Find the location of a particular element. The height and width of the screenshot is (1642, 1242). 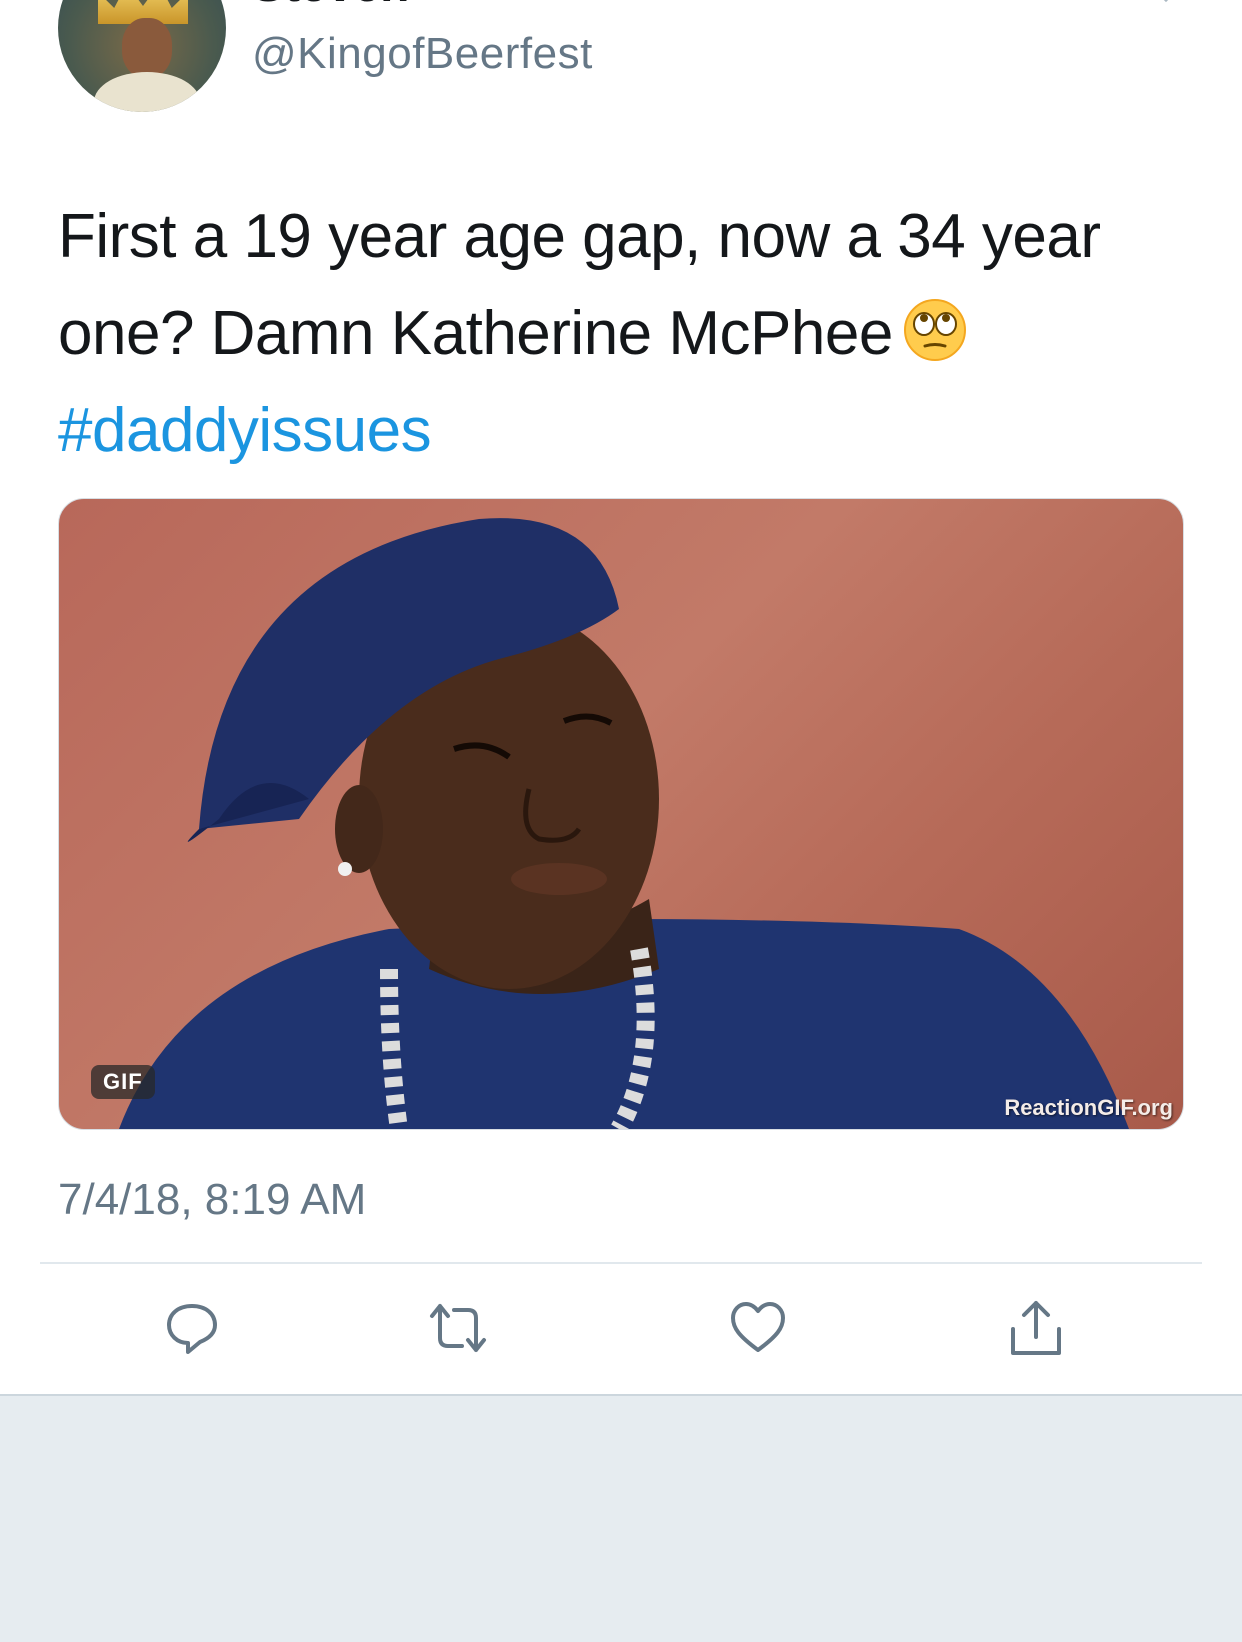

display-name: Steven is located at coordinates (330, 7).